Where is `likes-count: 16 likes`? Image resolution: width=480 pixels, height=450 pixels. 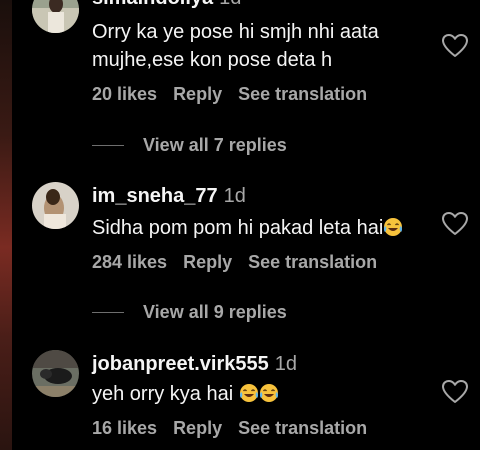 likes-count: 16 likes is located at coordinates (124, 428).